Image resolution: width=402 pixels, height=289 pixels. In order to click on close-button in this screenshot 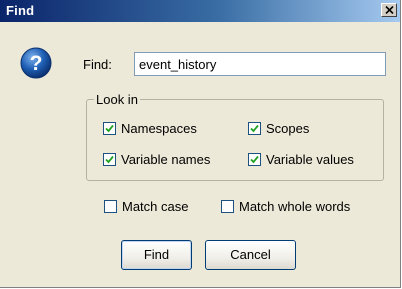, I will do `click(389, 10)`.